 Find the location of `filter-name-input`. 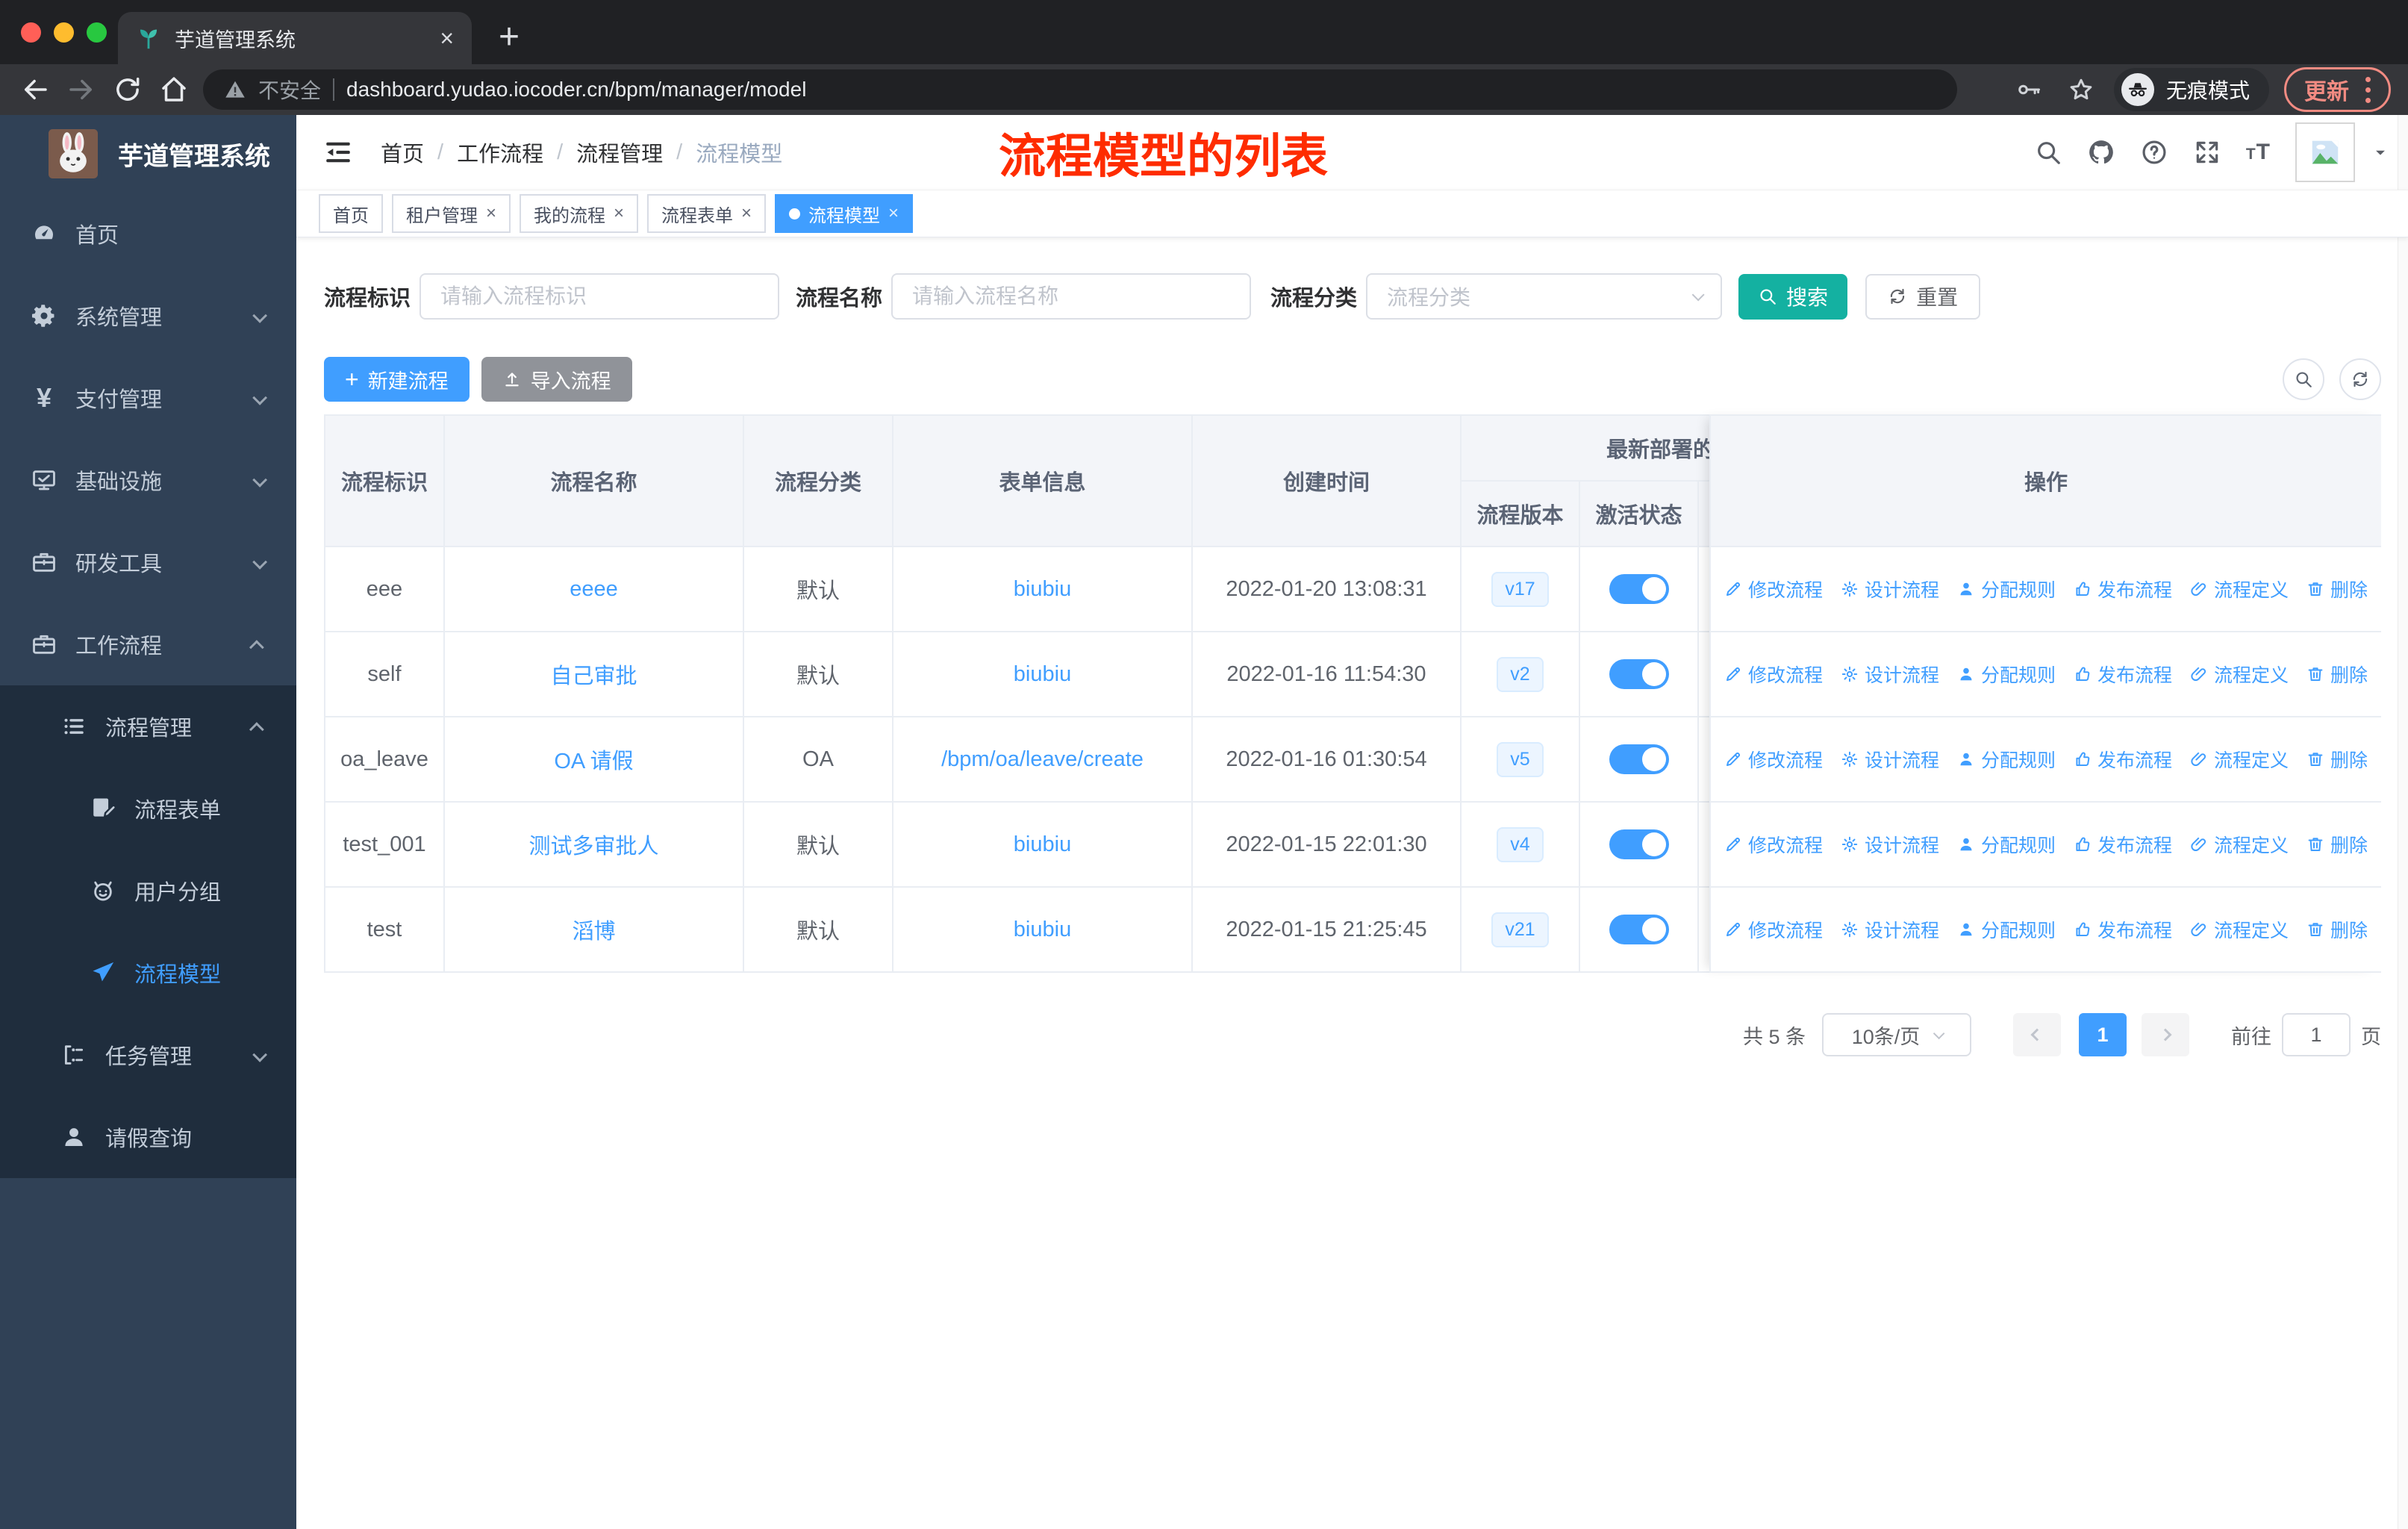

filter-name-input is located at coordinates (1071, 297).